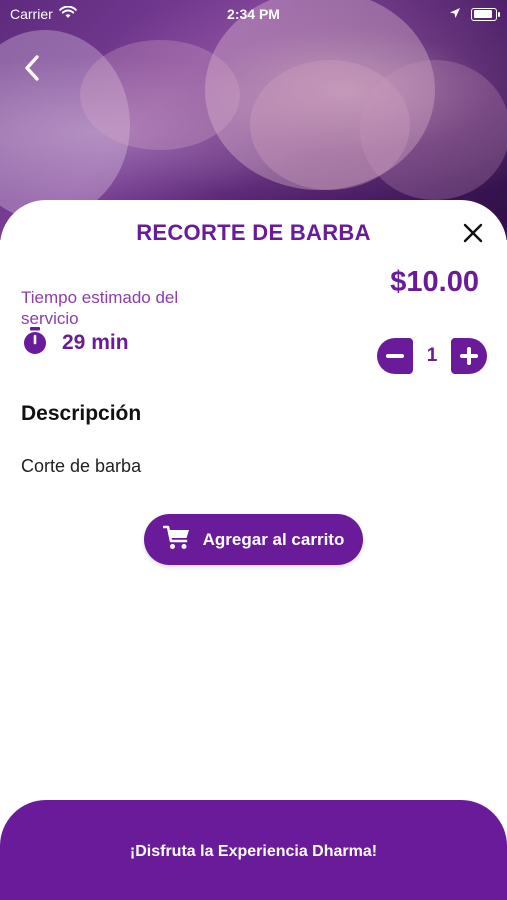 The width and height of the screenshot is (507, 900). Describe the element at coordinates (273, 539) in the screenshot. I see `add-to-cart-label: Agregar al carrito` at that location.